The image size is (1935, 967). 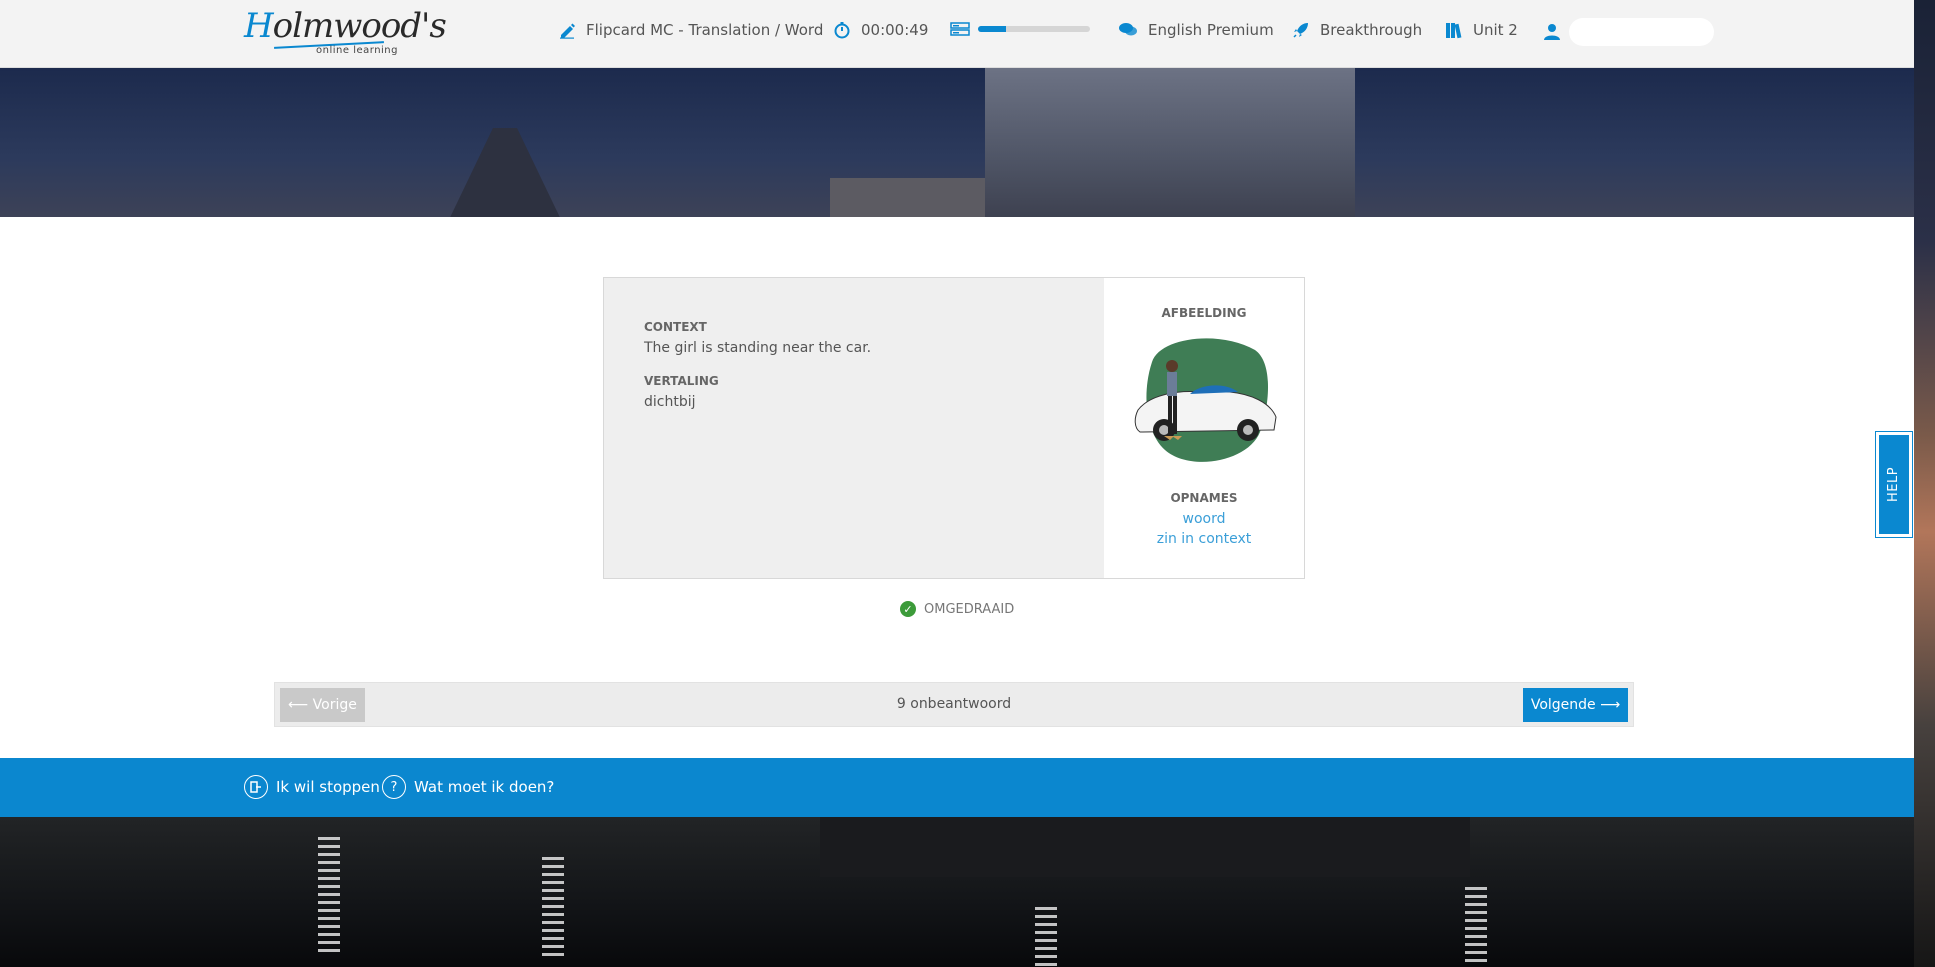 I want to click on user-menu, so click(x=1628, y=32).